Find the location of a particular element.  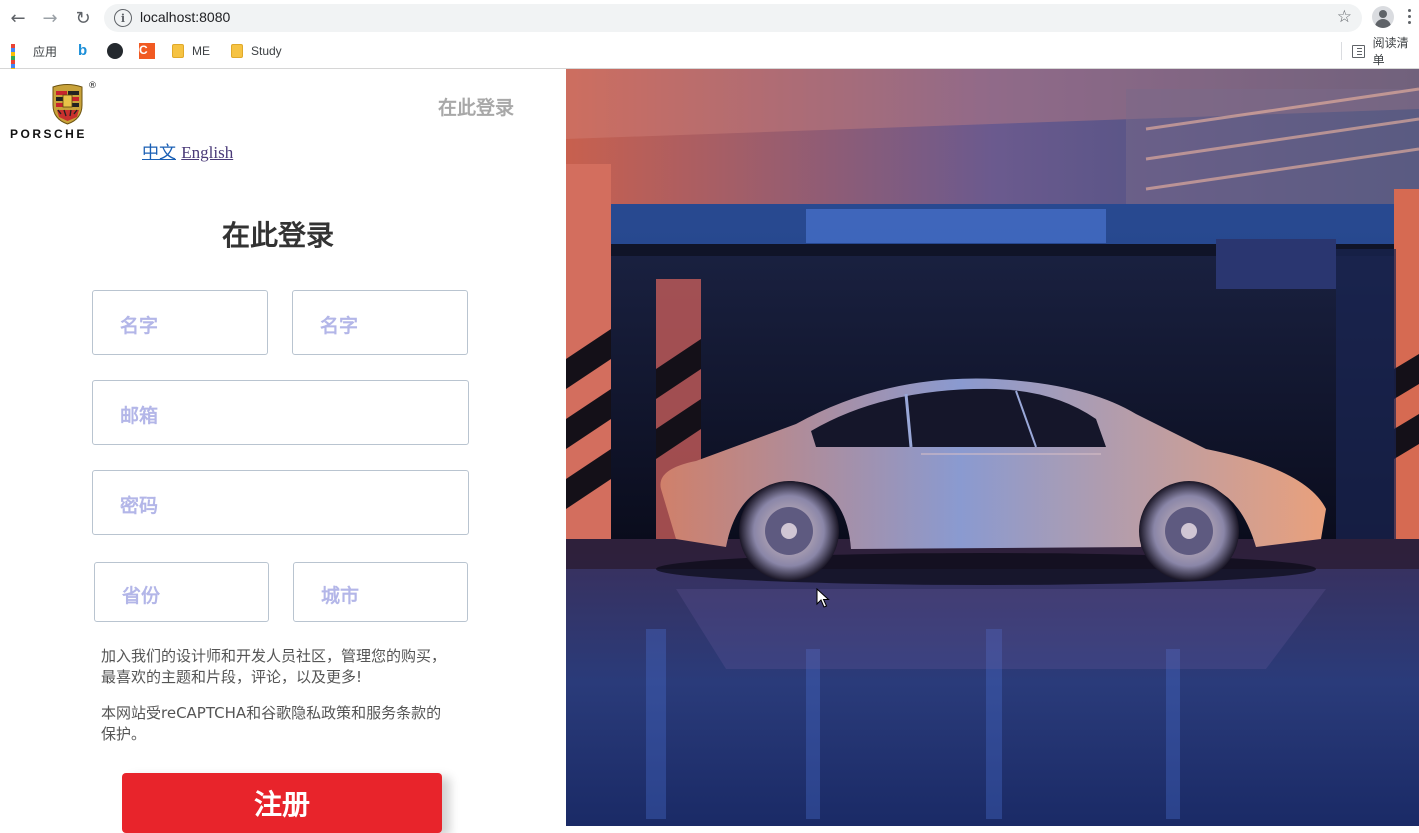

porsche-logo: ® PORSCHE is located at coordinates (67, 112).